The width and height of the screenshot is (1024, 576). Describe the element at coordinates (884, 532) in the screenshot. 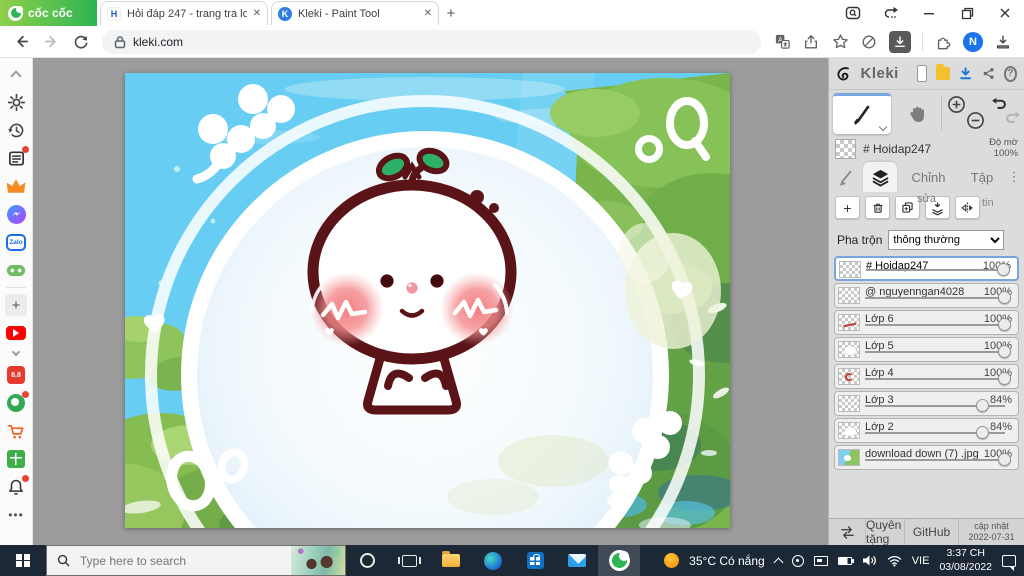

I see `donate-link: Quyên tặng` at that location.